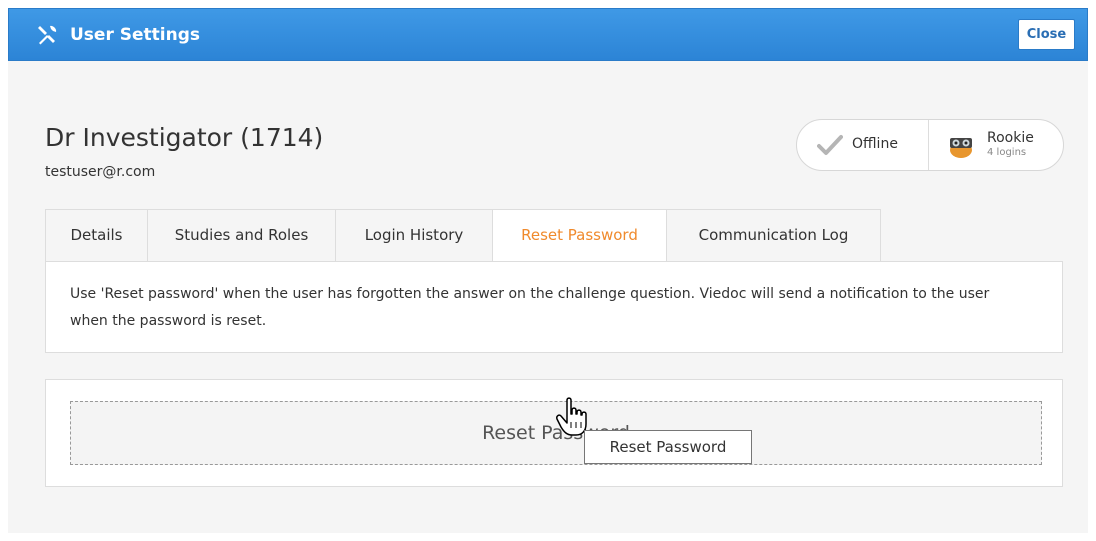  I want to click on tools-icon, so click(47, 35).